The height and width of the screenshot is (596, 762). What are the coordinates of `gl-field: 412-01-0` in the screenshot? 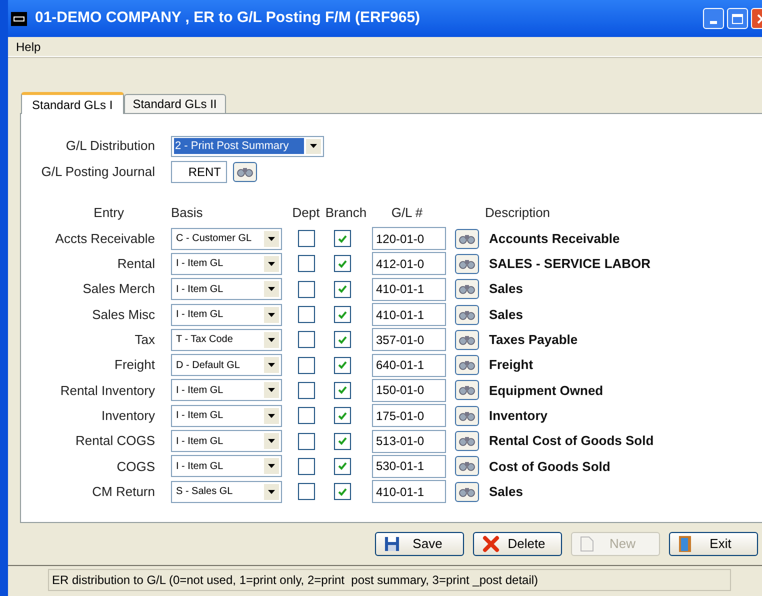 It's located at (409, 264).